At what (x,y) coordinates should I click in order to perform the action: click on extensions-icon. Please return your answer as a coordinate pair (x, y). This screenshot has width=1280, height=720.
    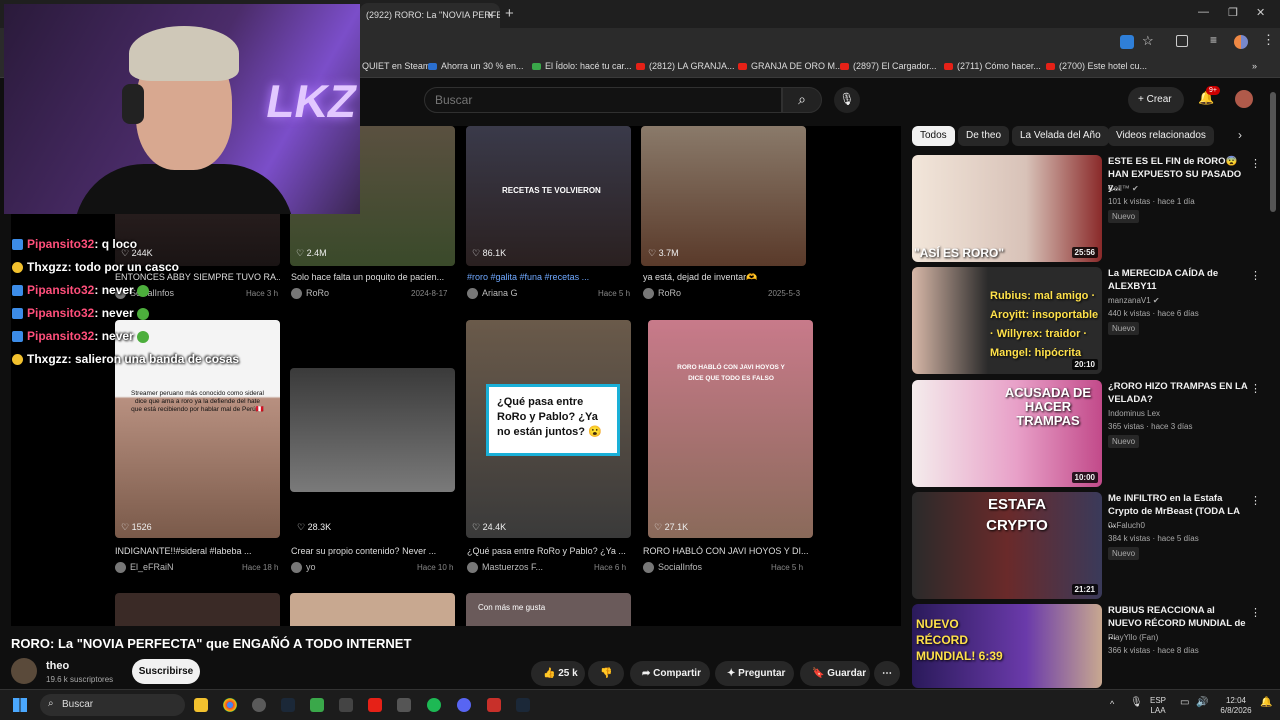
    Looking at the image, I should click on (1182, 41).